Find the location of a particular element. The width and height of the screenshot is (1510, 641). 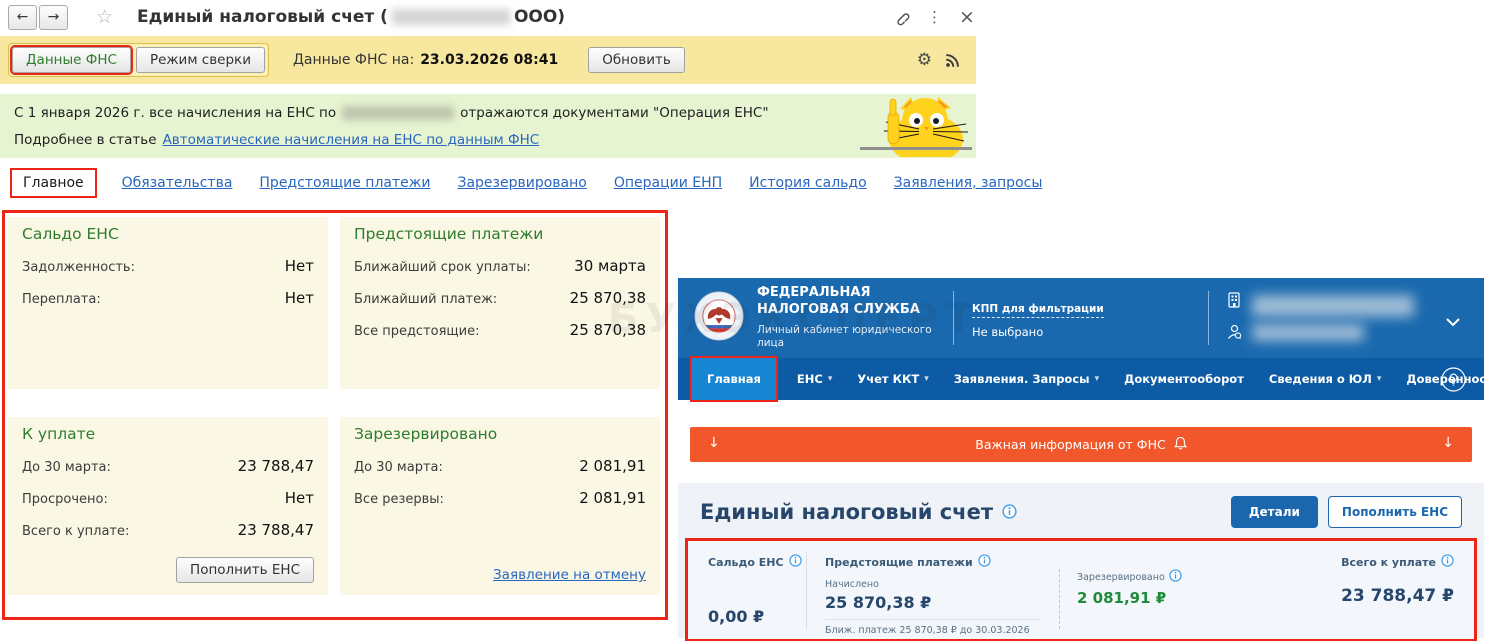

tab-zarezervirovano: Зарезервировано is located at coordinates (521, 183).